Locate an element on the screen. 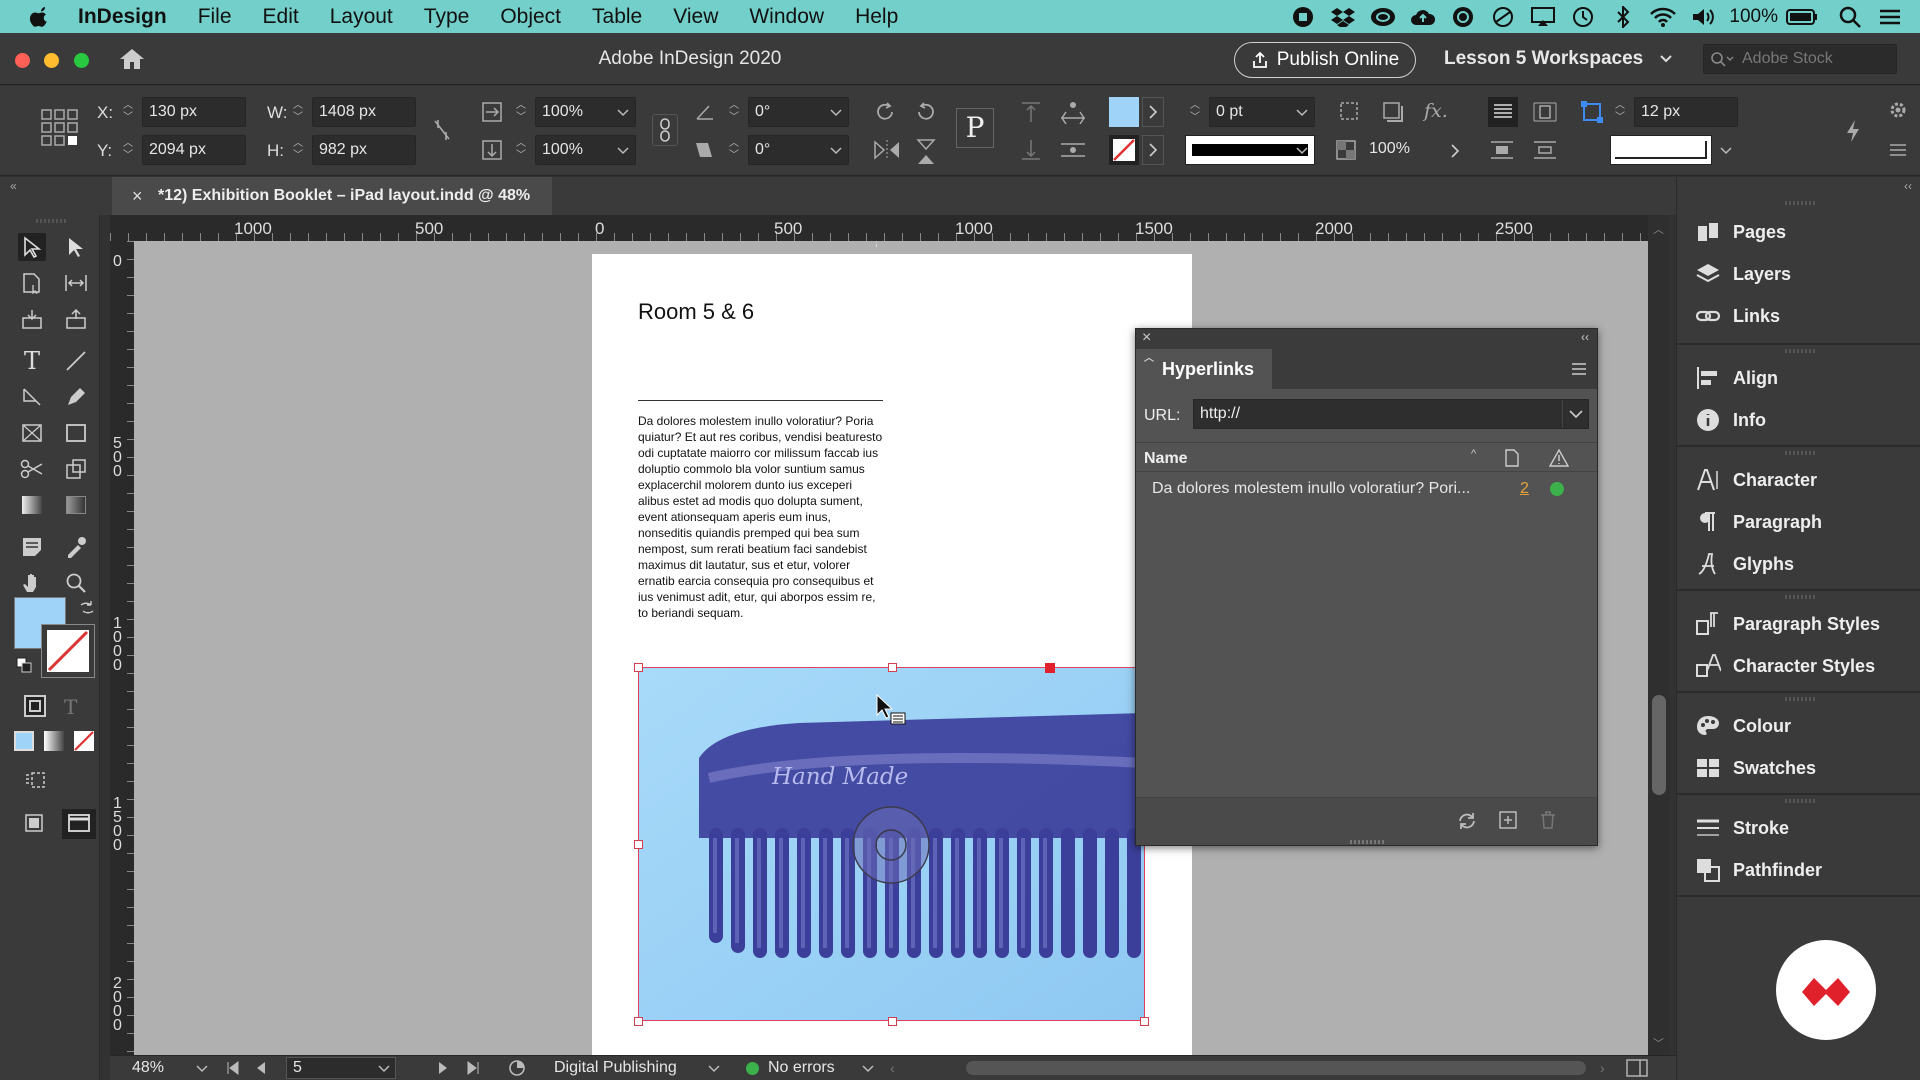  align-text-left-icon is located at coordinates (1503, 112).